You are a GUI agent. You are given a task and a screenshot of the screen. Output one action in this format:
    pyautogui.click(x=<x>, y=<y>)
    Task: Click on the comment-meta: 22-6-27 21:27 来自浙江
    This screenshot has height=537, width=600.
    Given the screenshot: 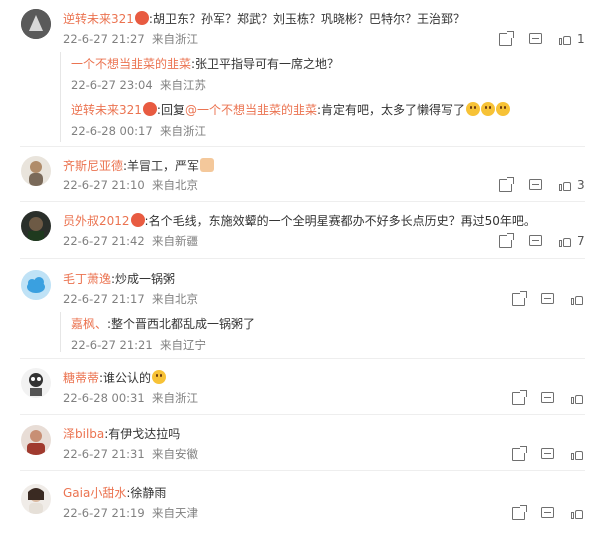 What is the action you would take?
    pyautogui.click(x=130, y=39)
    